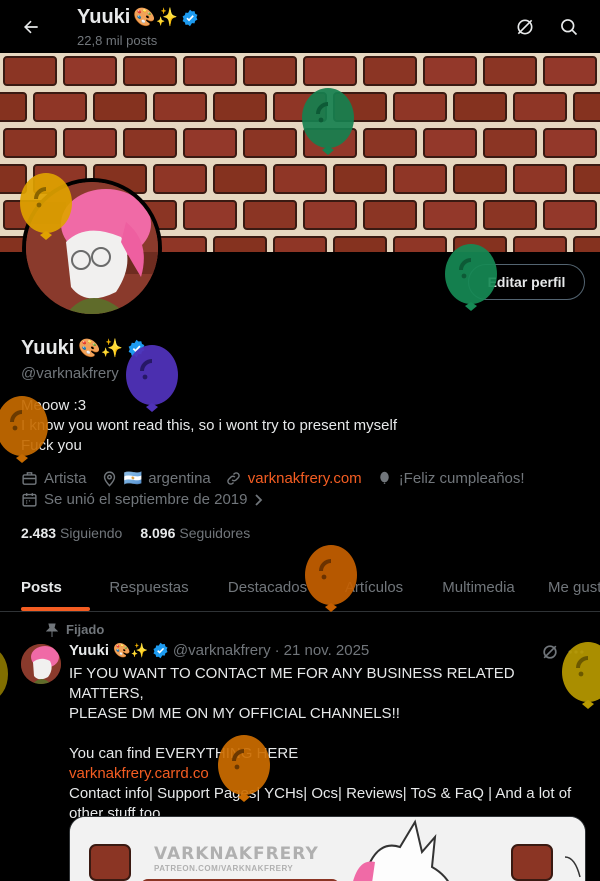  I want to click on follow-stats: 2.483 Siguiendo 8.096 Seguidores, so click(135, 533).